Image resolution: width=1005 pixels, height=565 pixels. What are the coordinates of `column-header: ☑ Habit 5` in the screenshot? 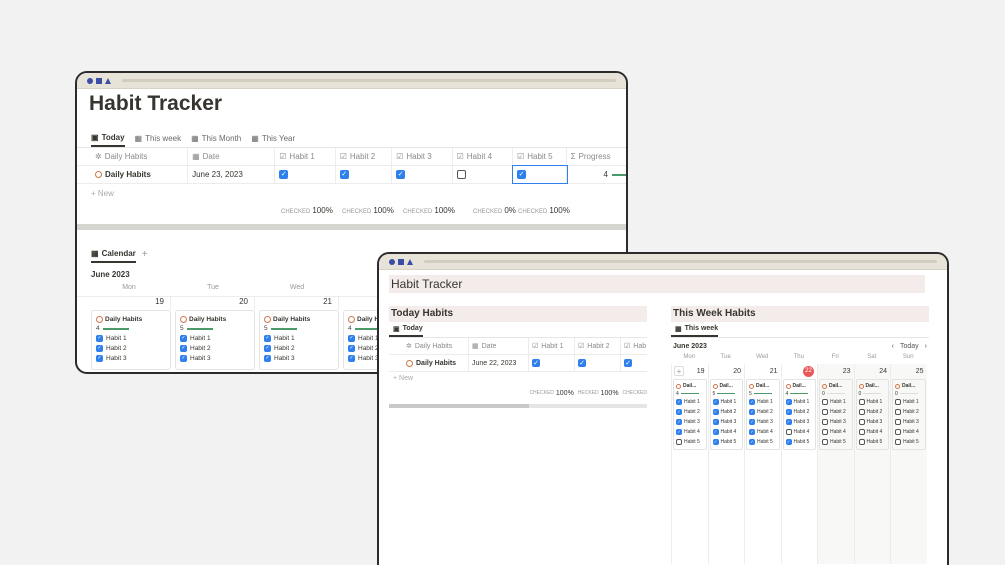 It's located at (540, 156).